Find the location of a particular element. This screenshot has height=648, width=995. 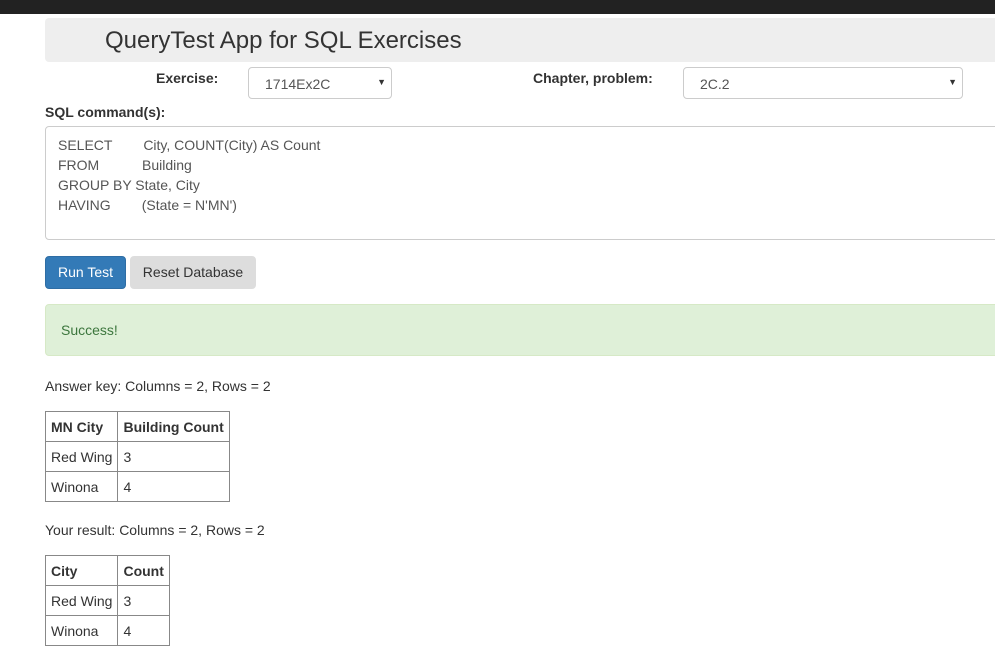

answer-key-summary: Answer key: Columns = 2, Rows = 2 is located at coordinates (158, 386).